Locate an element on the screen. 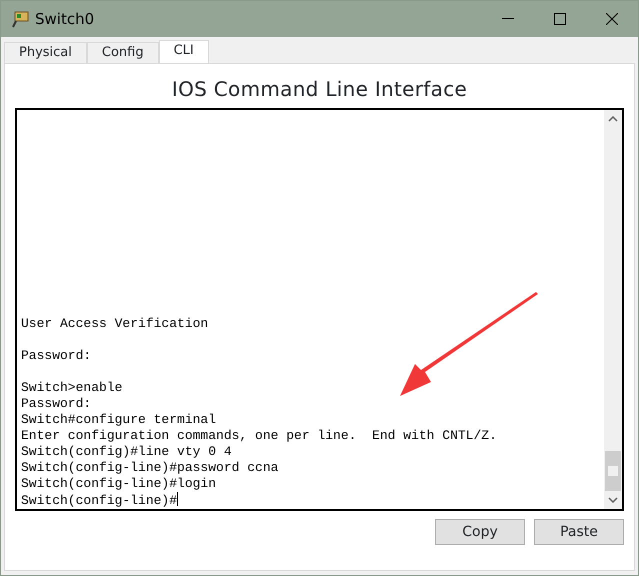  grip-icon is located at coordinates (613, 471).